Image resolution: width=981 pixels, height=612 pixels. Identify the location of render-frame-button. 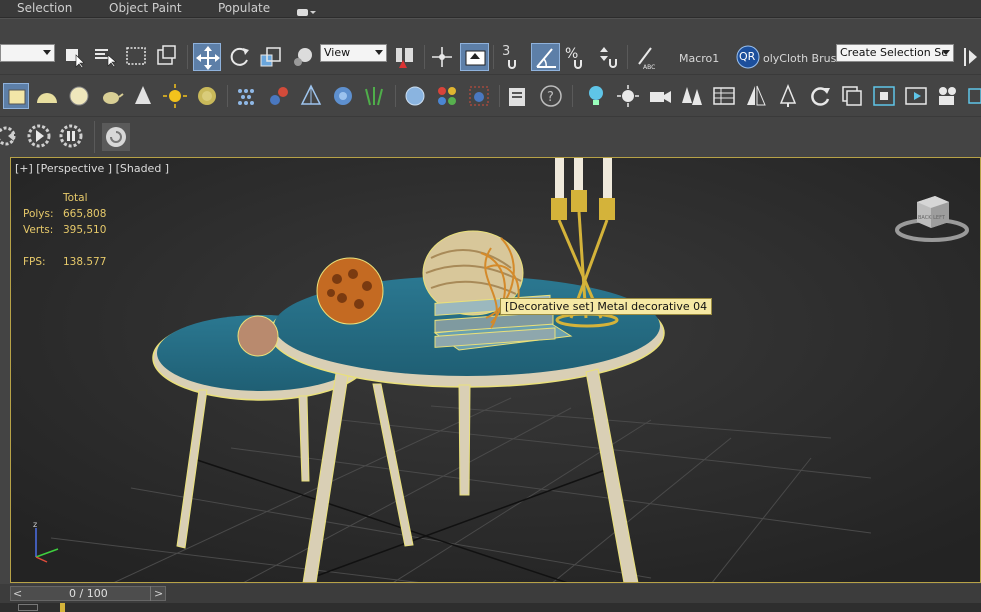
(916, 96).